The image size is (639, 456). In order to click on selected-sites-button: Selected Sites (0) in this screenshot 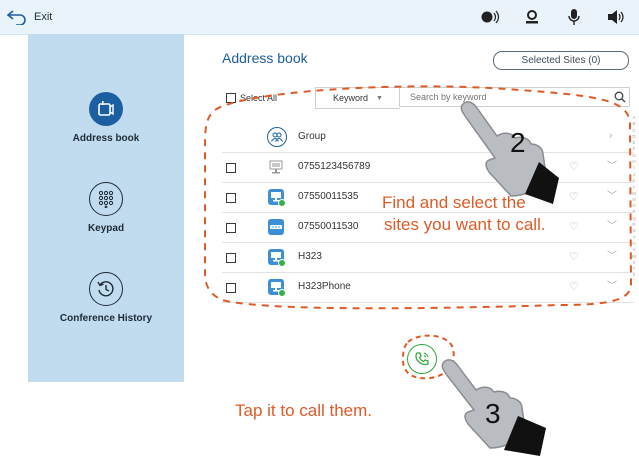, I will do `click(561, 60)`.